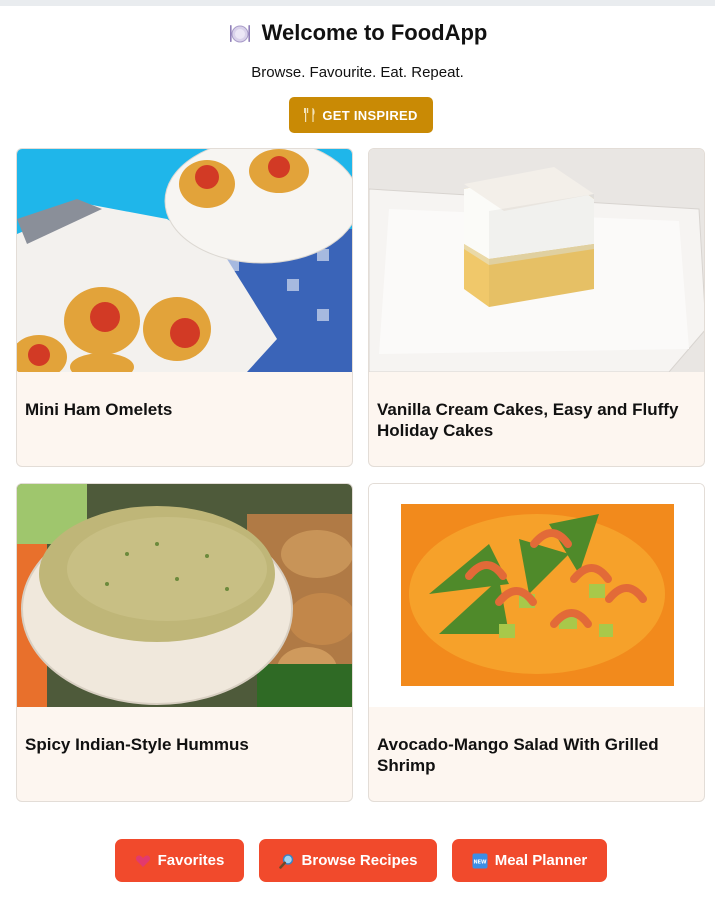 This screenshot has width=715, height=905. I want to click on browse-recipes-label: Browse Recipes, so click(359, 860).